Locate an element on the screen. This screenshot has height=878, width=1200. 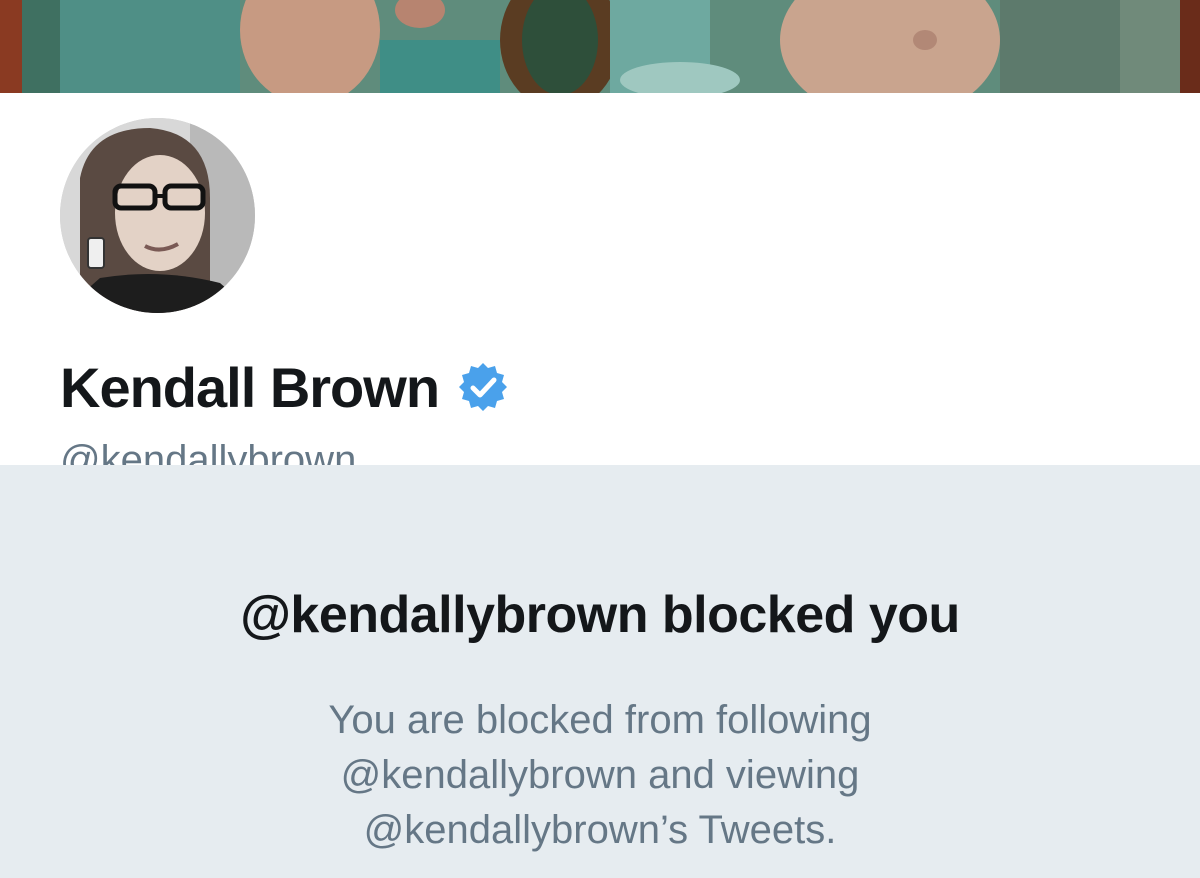
avatar is located at coordinates (157, 215).